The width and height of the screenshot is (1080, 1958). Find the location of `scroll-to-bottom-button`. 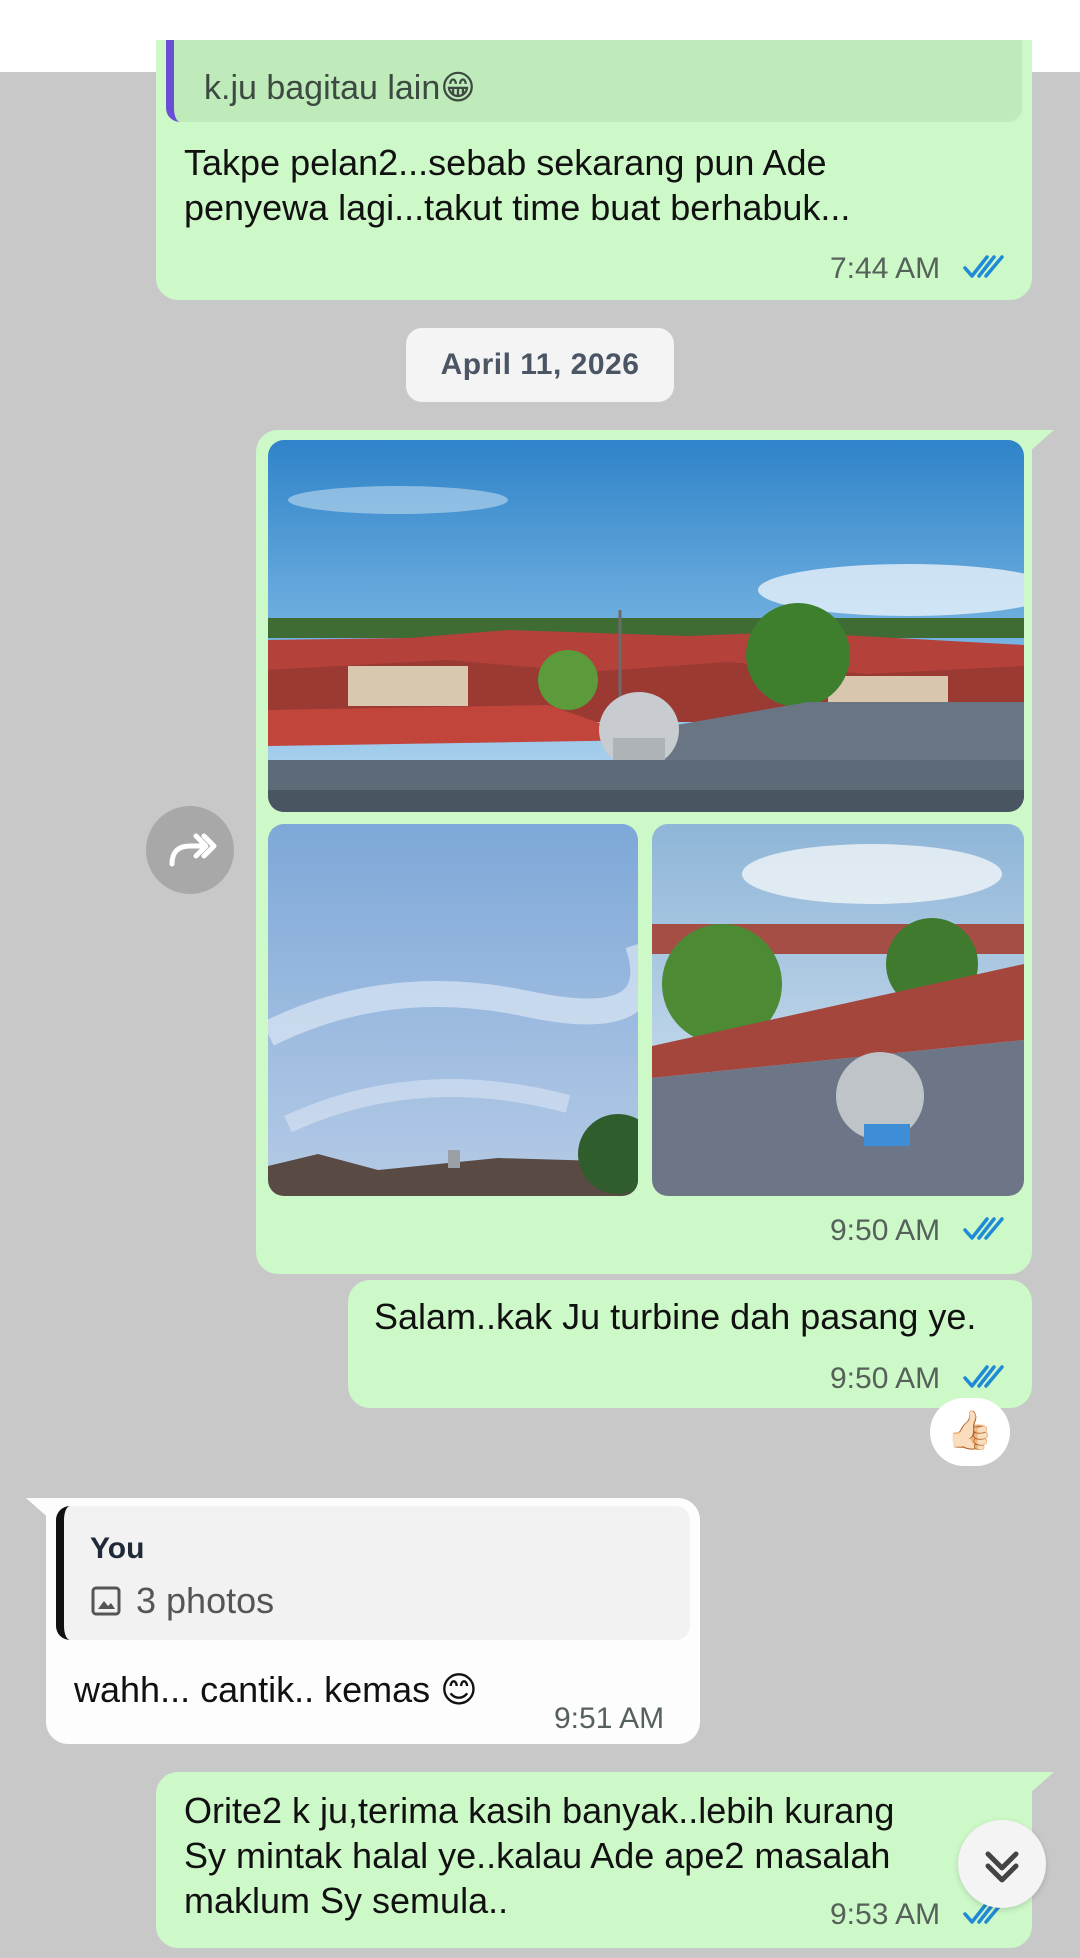

scroll-to-bottom-button is located at coordinates (1002, 1864).